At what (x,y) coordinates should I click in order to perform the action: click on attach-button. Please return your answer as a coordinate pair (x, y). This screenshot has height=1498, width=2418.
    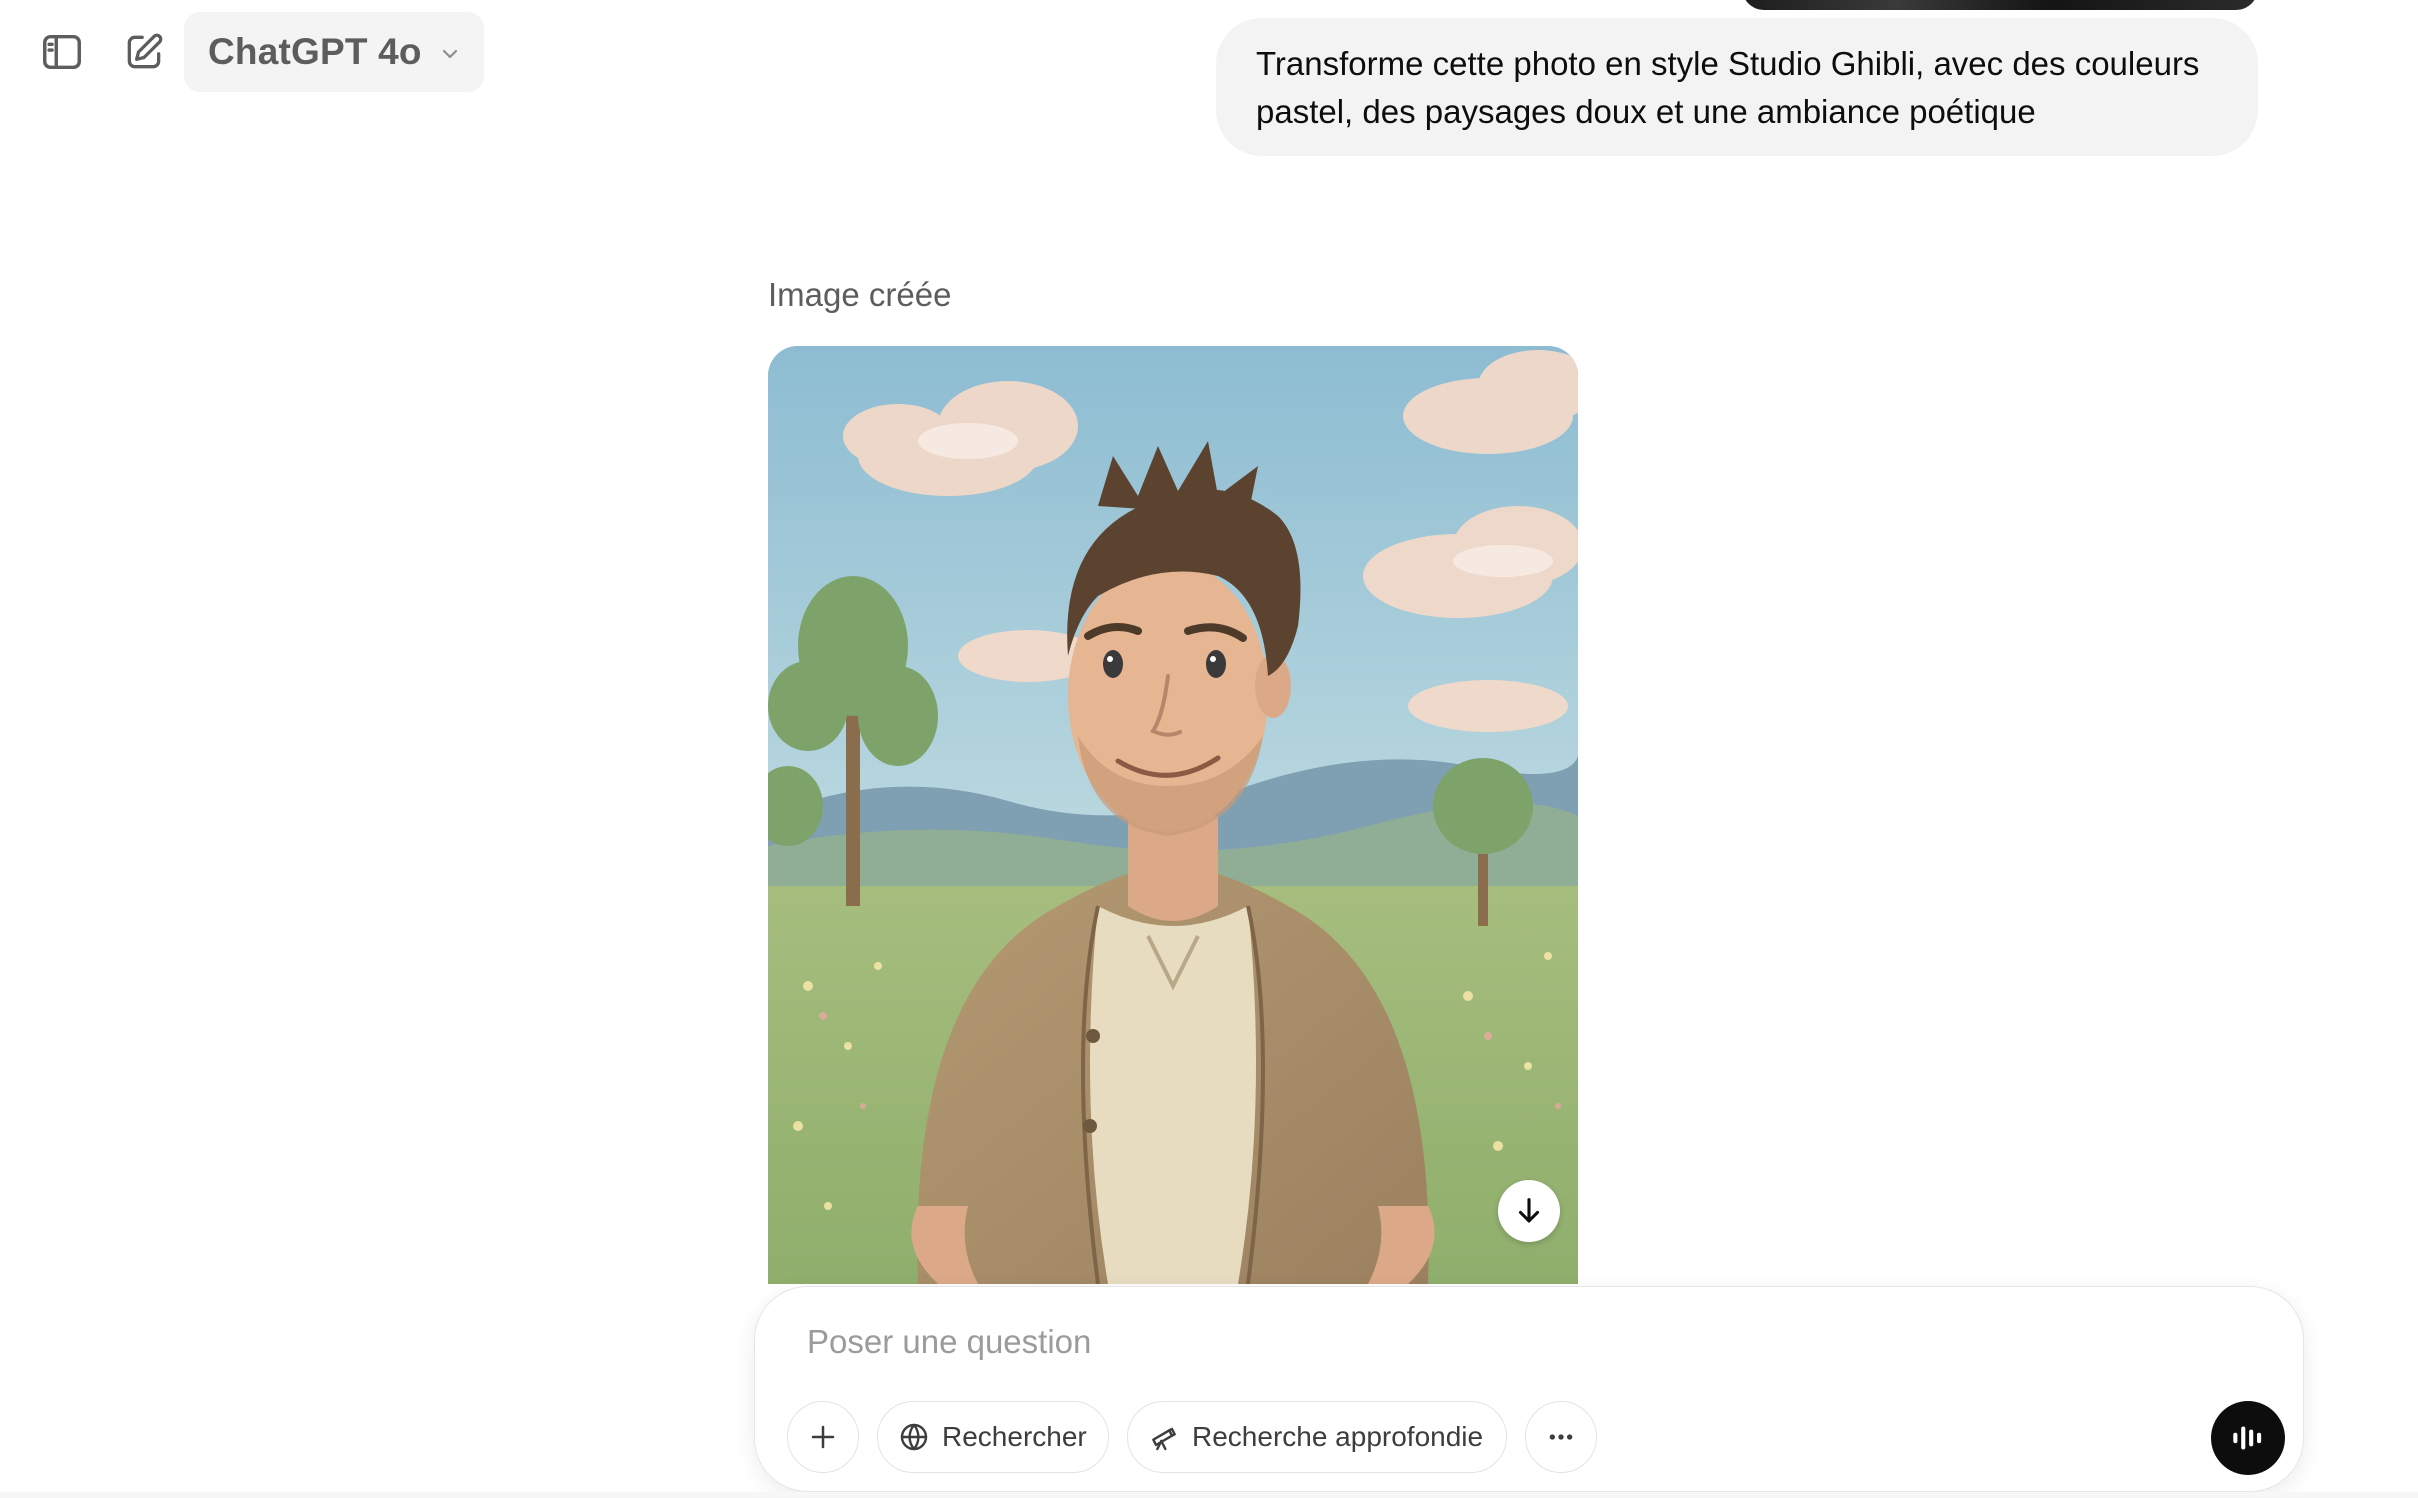
    Looking at the image, I should click on (823, 1437).